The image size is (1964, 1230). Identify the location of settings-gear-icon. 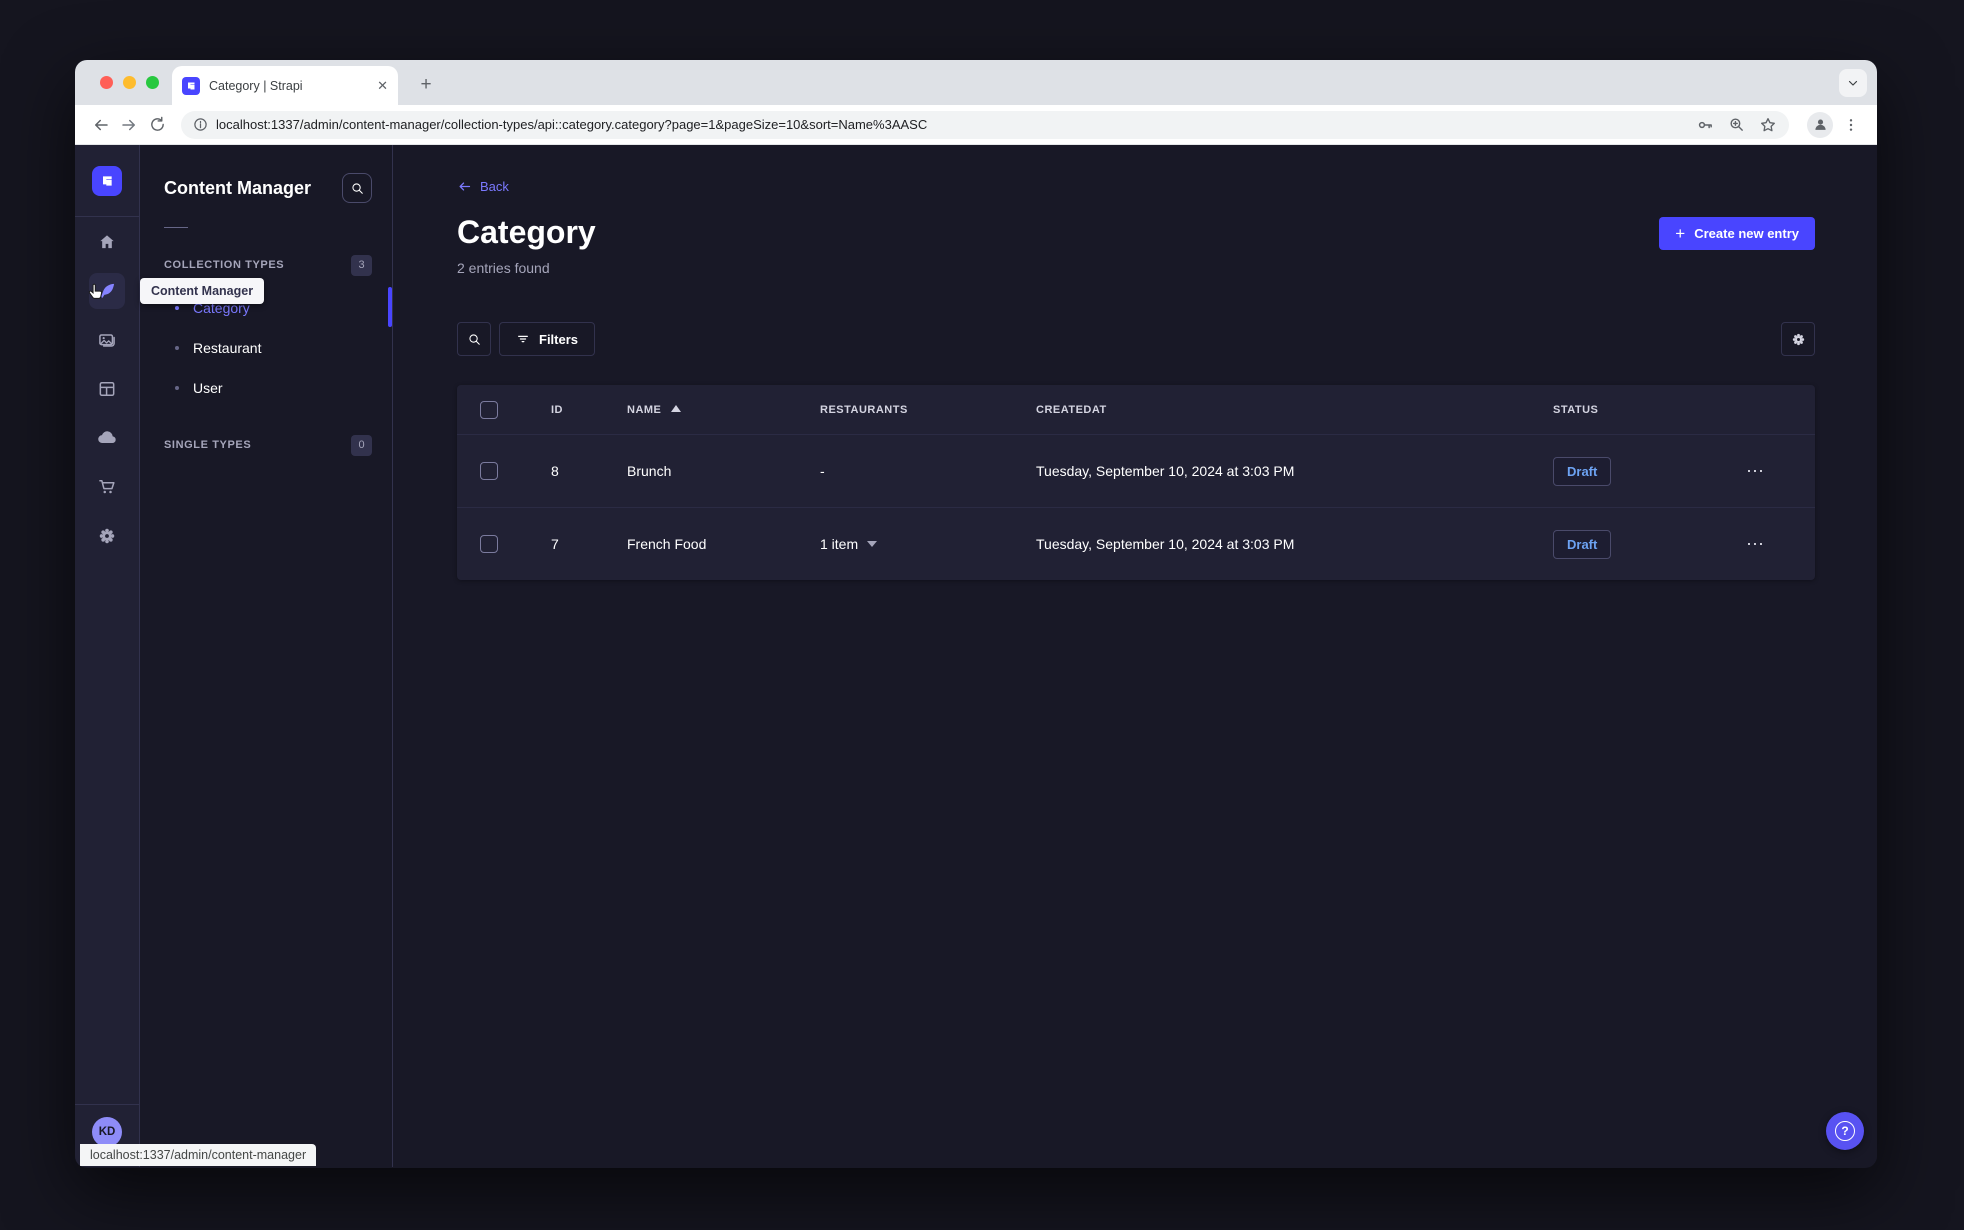
(107, 536).